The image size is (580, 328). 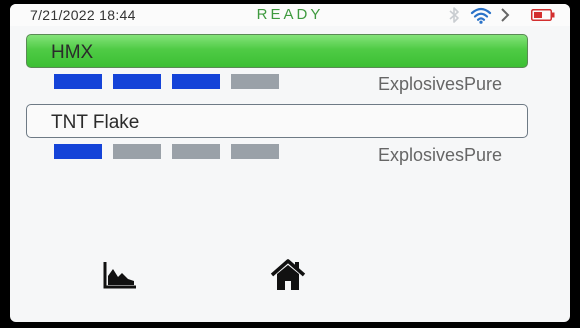 I want to click on detection-item-label: TNT Flake, so click(x=95, y=122).